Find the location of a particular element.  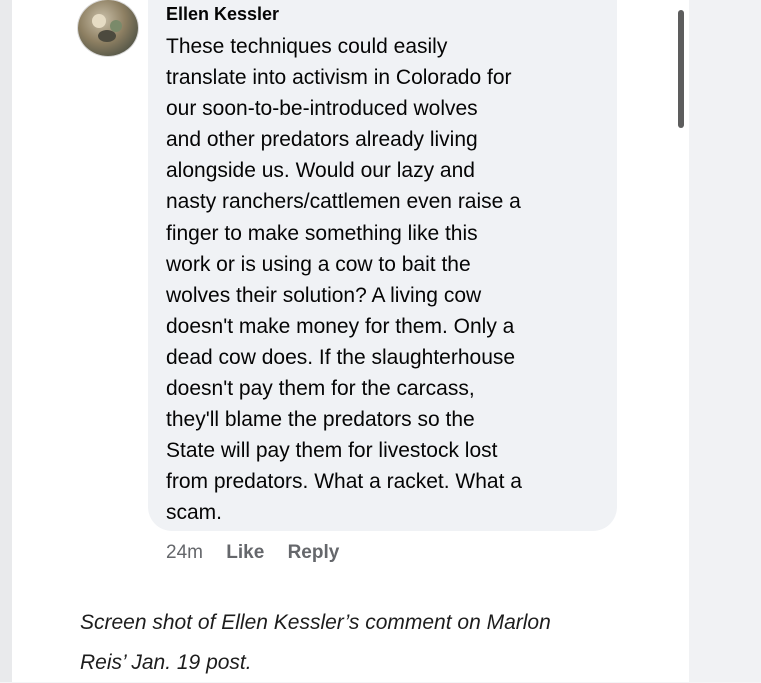

comment-author: Ellen Kessler is located at coordinates (222, 14).